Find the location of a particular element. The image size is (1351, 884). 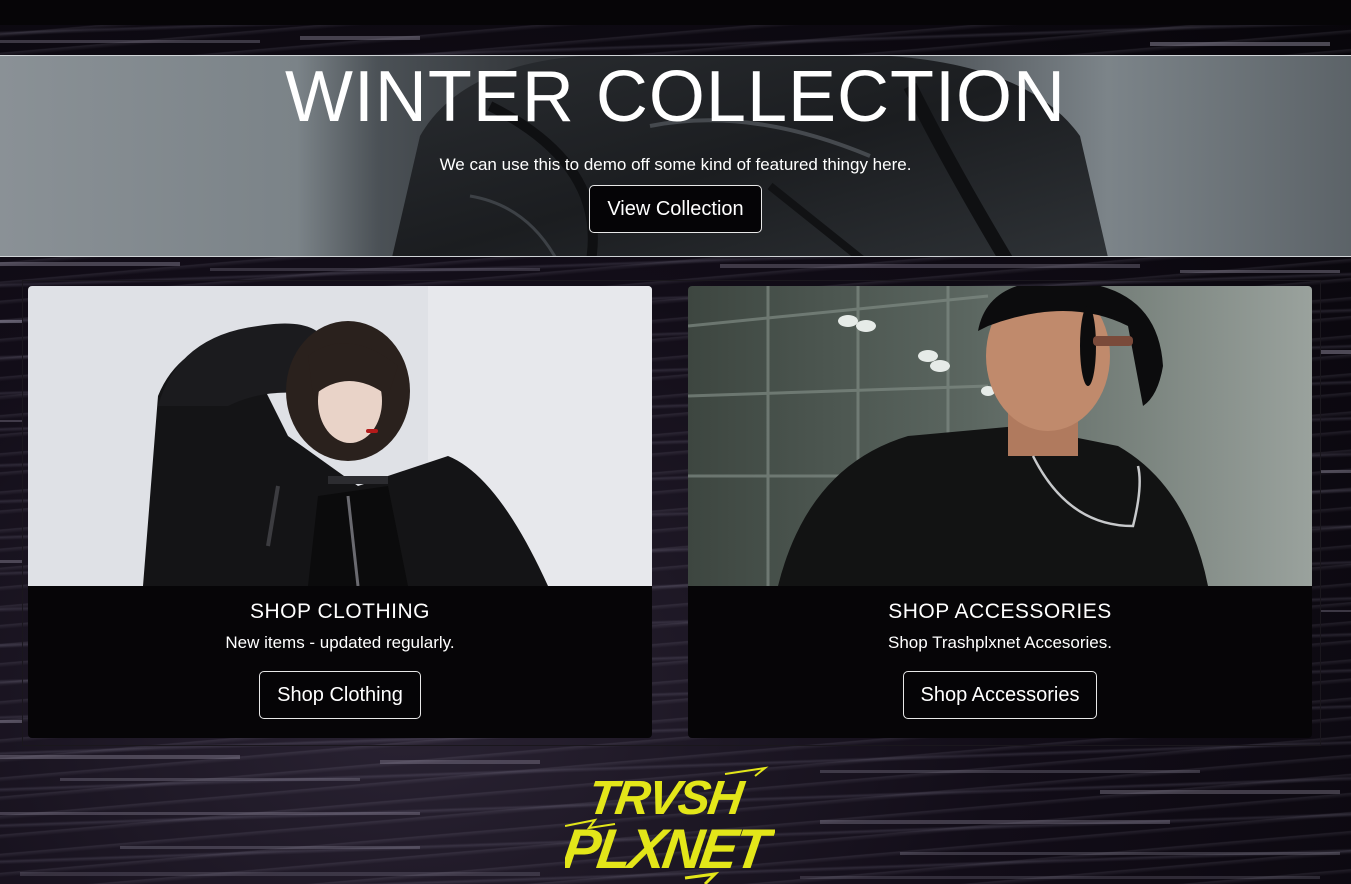

card-title-accessories: SHOP ACCESSORIES is located at coordinates (1000, 611).